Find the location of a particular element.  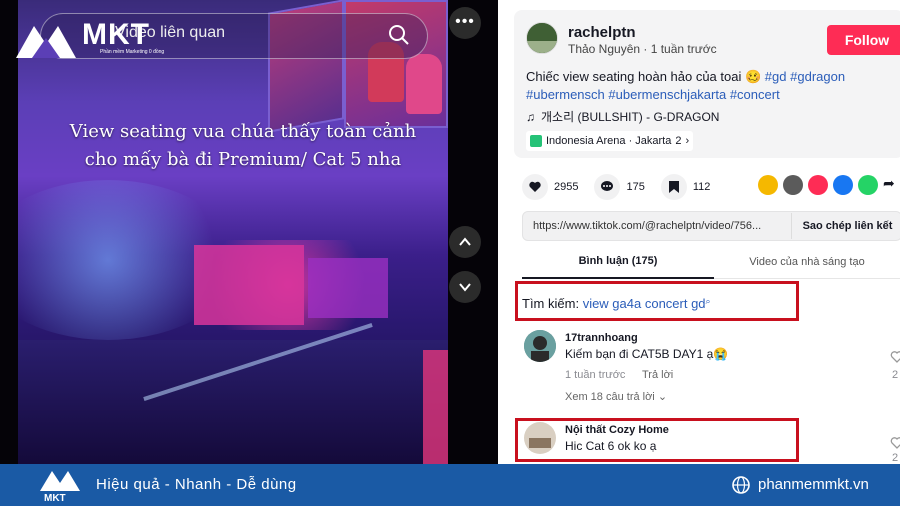

comment-icon is located at coordinates (607, 187).